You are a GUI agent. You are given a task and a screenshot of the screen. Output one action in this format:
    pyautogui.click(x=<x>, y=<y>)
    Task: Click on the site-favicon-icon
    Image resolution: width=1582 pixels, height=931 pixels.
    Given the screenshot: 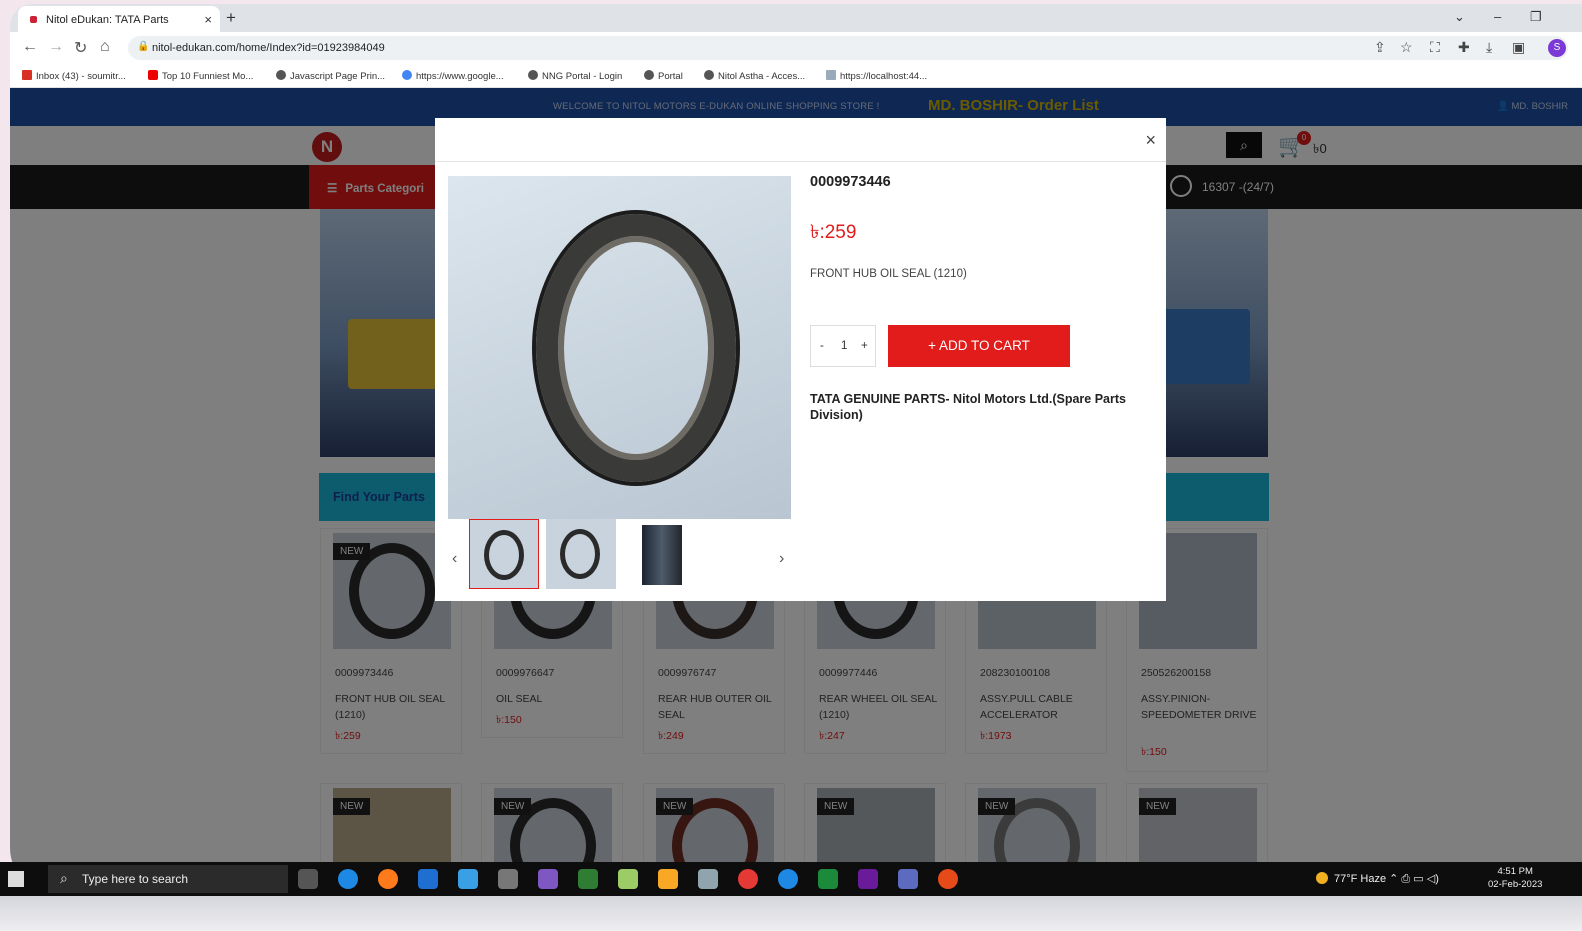 What is the action you would take?
    pyautogui.click(x=33, y=19)
    